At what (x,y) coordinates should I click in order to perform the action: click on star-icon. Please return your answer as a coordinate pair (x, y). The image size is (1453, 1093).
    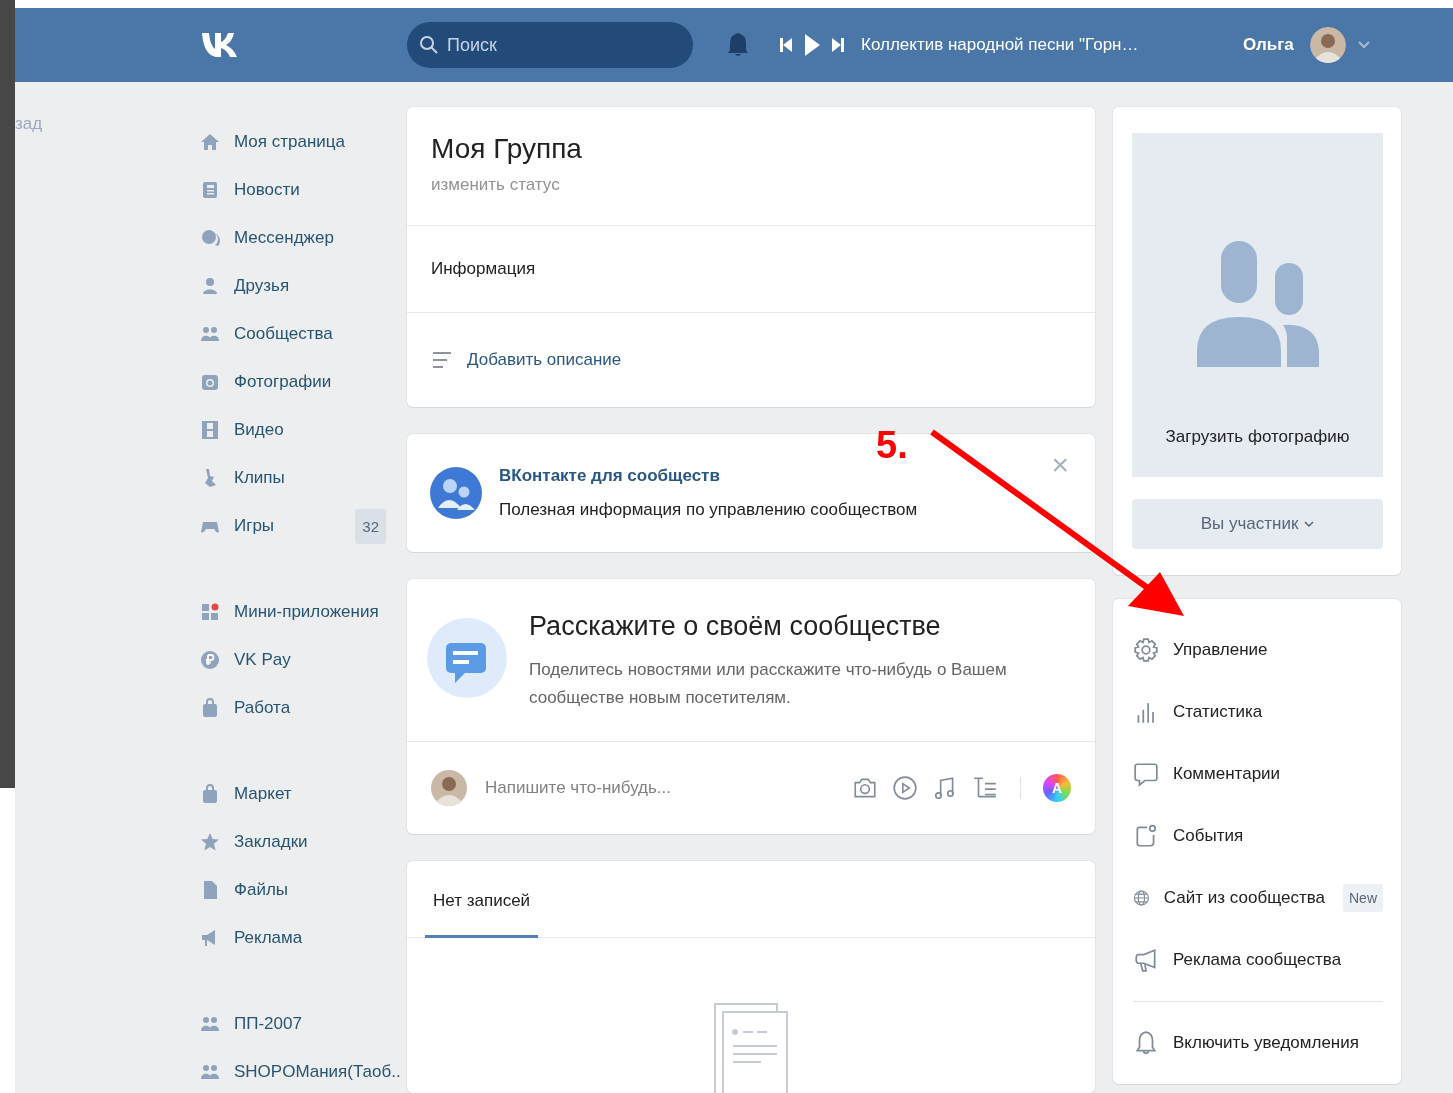
    Looking at the image, I should click on (210, 842).